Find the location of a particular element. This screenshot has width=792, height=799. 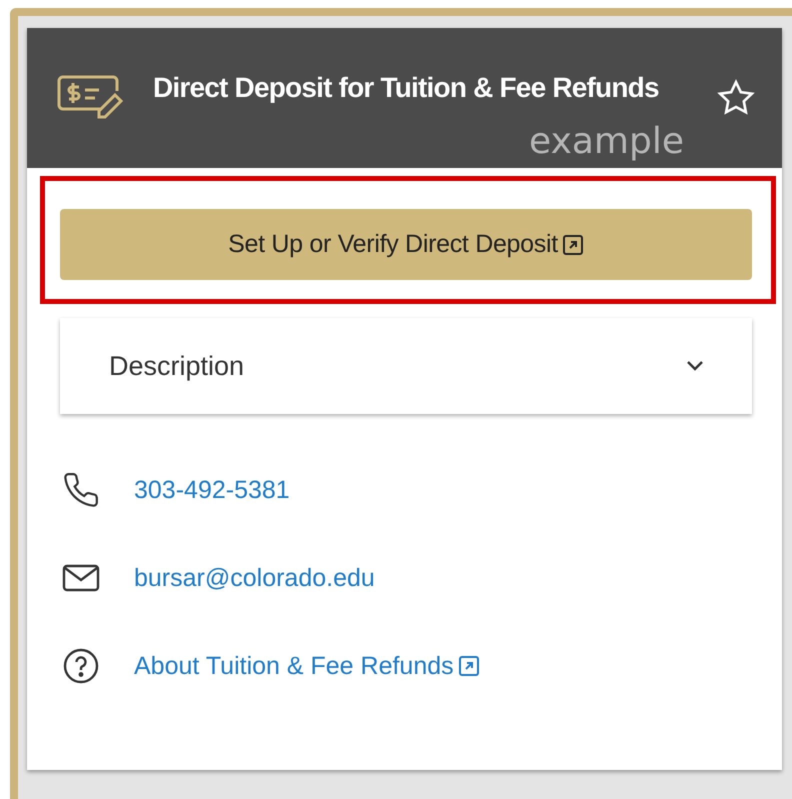

direct-deposit-button: Set Up or Verify Direct Deposit is located at coordinates (406, 244).